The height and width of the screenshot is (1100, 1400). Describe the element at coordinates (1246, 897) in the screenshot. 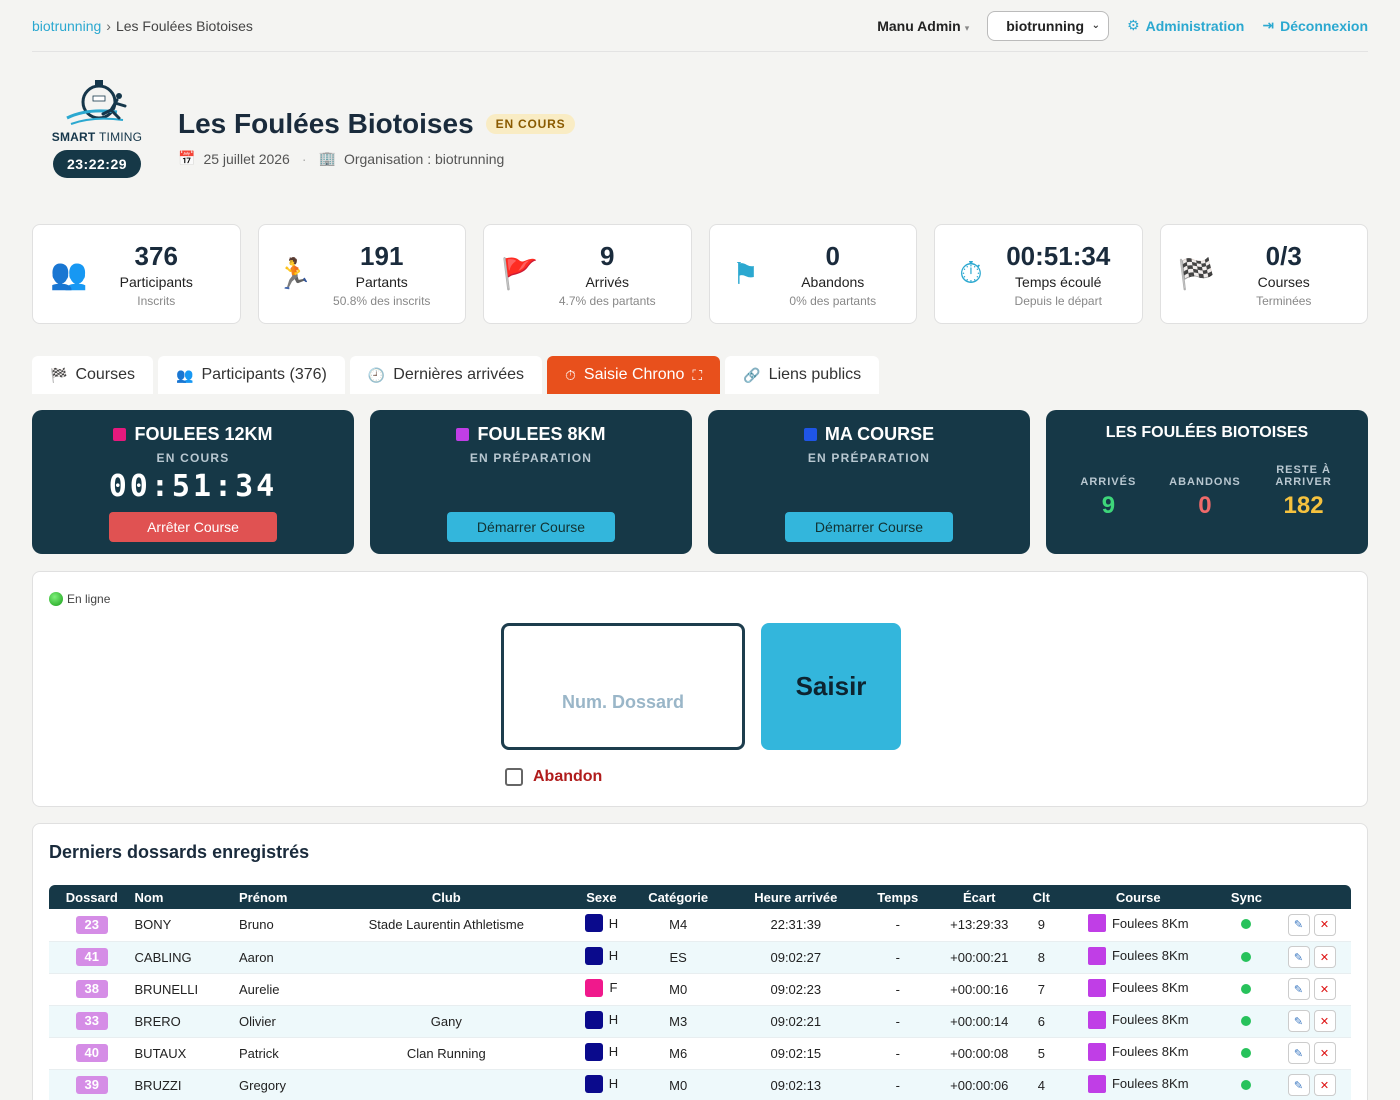

I see `column-header: Sync` at that location.